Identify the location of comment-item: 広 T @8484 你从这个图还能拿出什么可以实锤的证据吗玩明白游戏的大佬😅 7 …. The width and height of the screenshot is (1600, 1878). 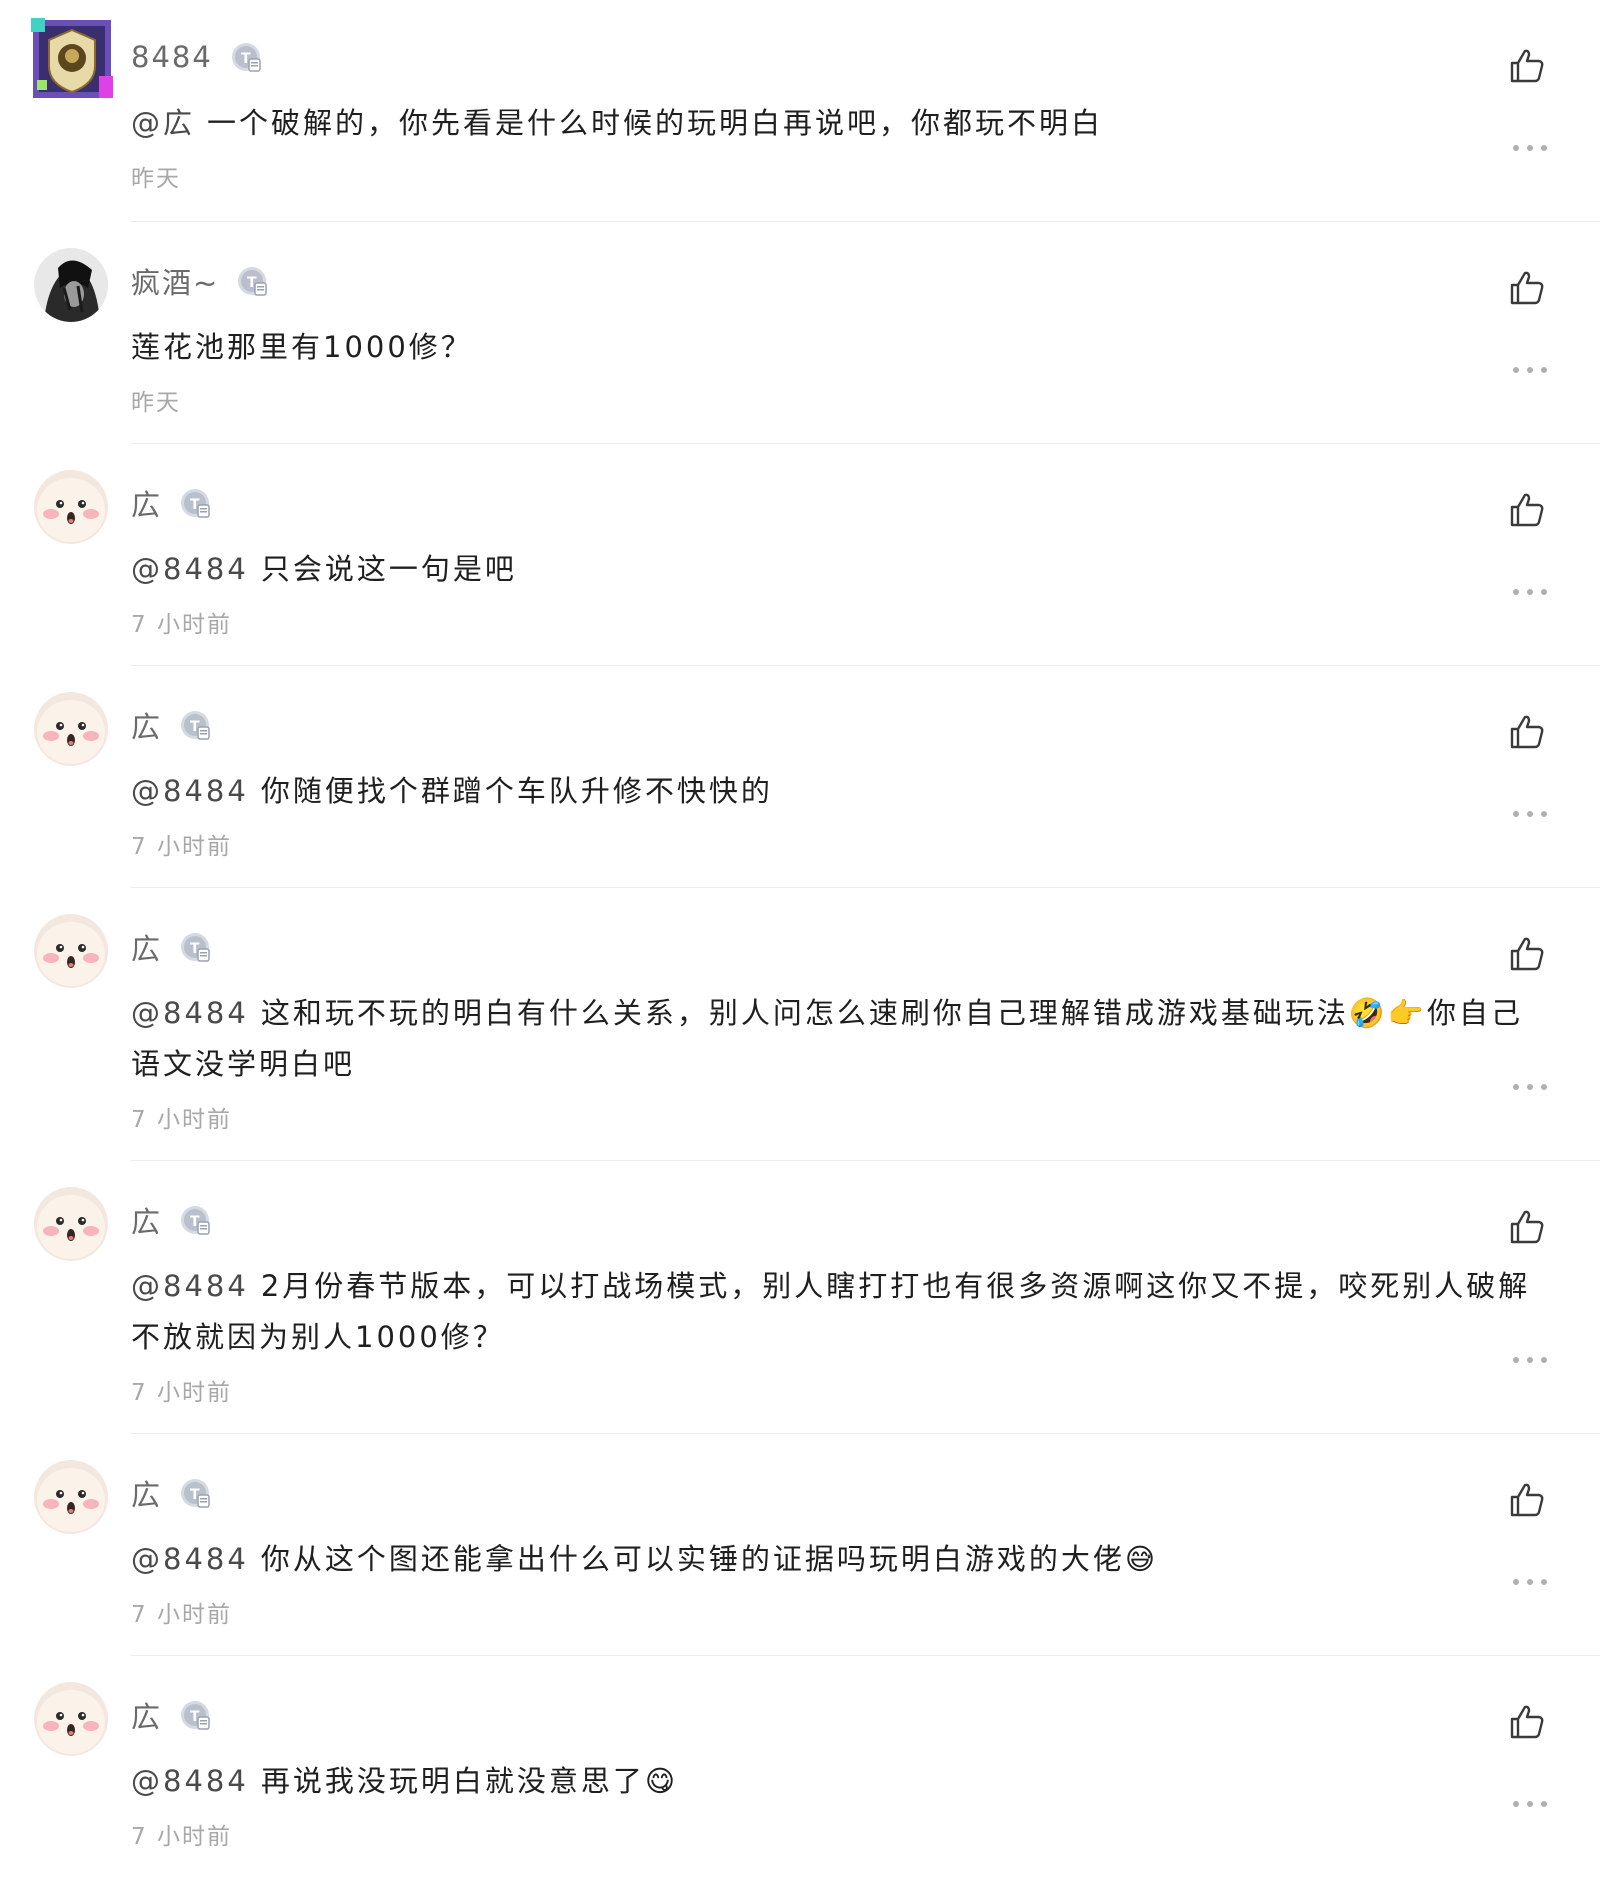
(800, 1545).